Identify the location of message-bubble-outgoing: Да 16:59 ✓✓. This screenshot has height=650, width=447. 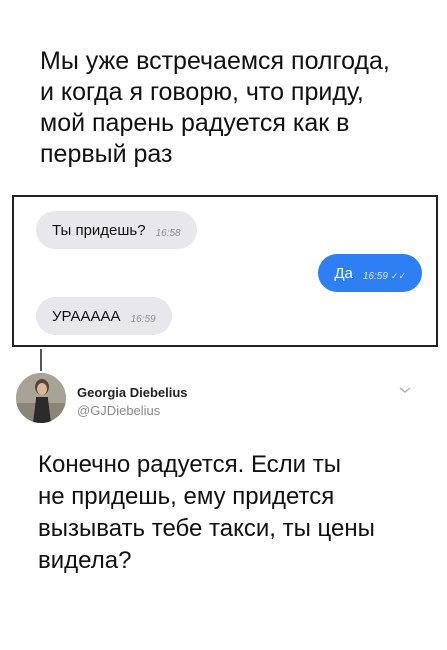
(370, 273).